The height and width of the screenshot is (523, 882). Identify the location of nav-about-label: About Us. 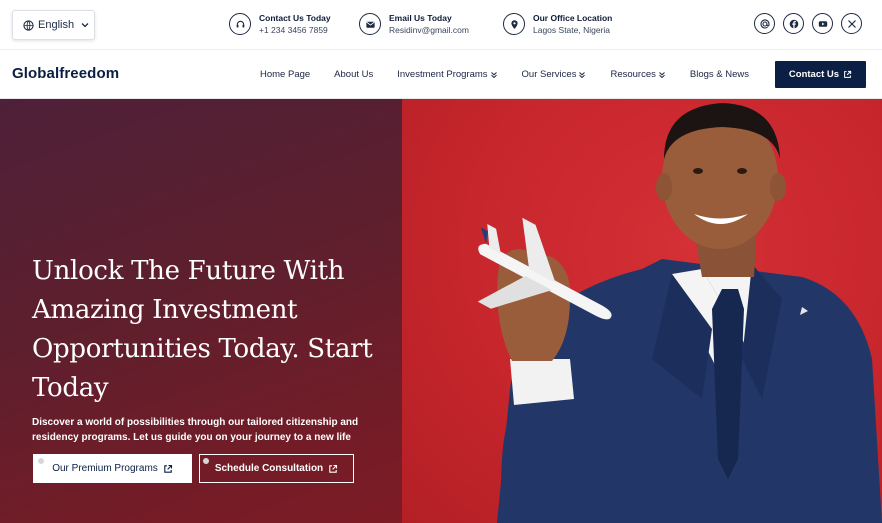
(354, 74).